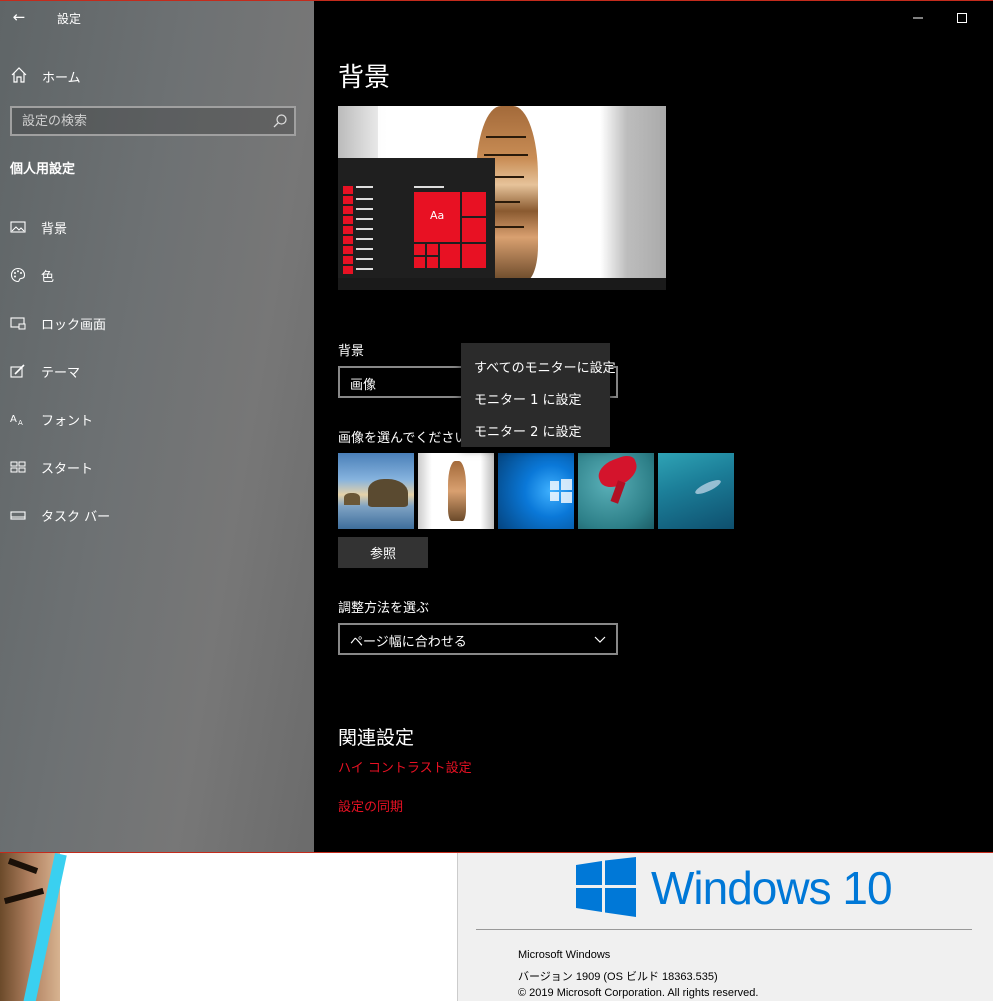 Image resolution: width=993 pixels, height=1001 pixels. Describe the element at coordinates (618, 977) in the screenshot. I see `version-text: バージョン 1909 (OS ビルド 18363.535)` at that location.